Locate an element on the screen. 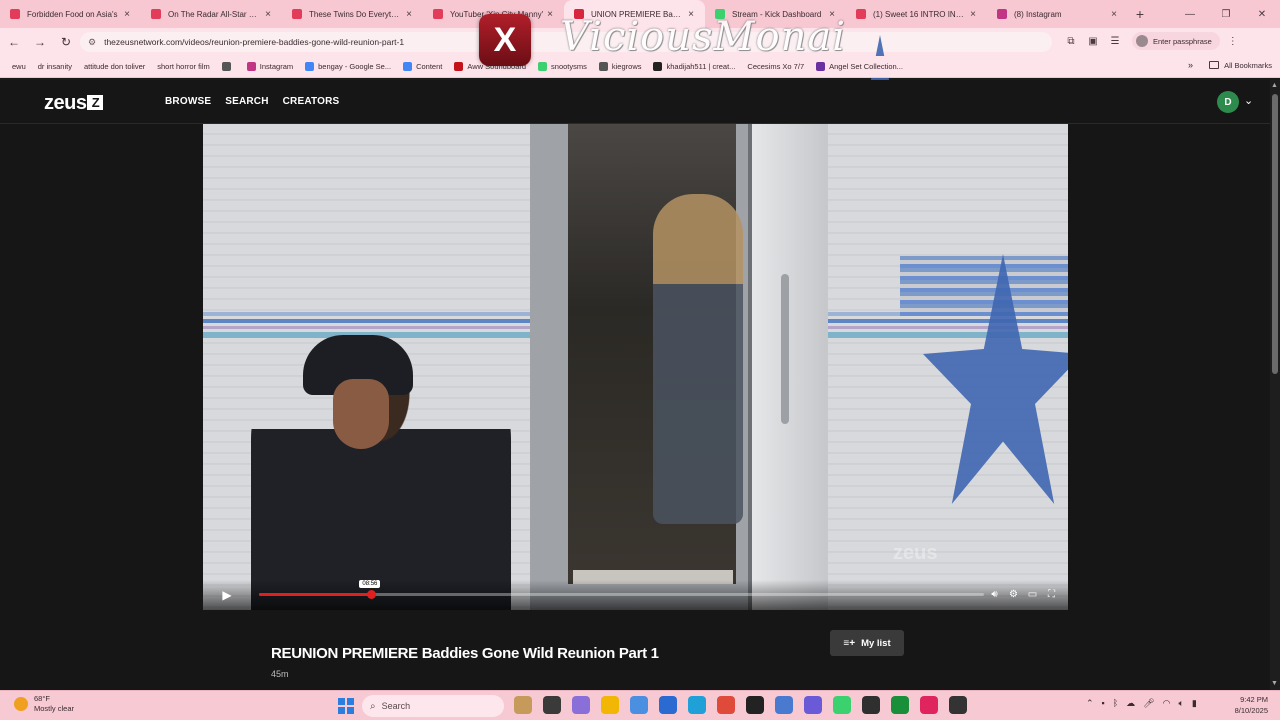 The height and width of the screenshot is (720, 1280). site-info-icon: ⚙ is located at coordinates (92, 42).